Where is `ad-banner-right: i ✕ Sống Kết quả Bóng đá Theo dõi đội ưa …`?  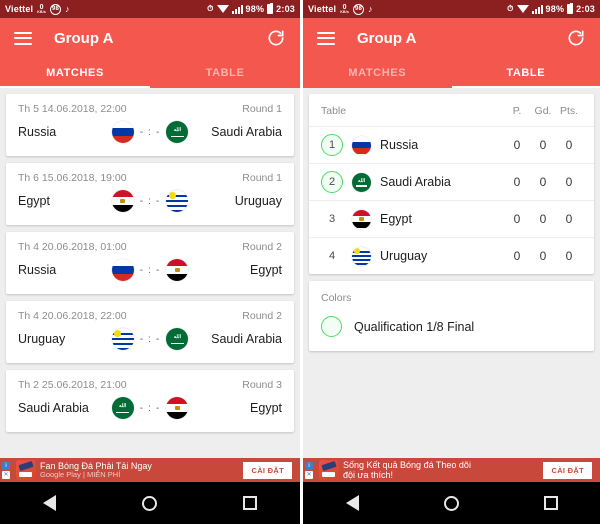
ad-banner-right: i ✕ Sống Kết quả Bóng đá Theo dõi đội ưa … is located at coordinates (451, 470).